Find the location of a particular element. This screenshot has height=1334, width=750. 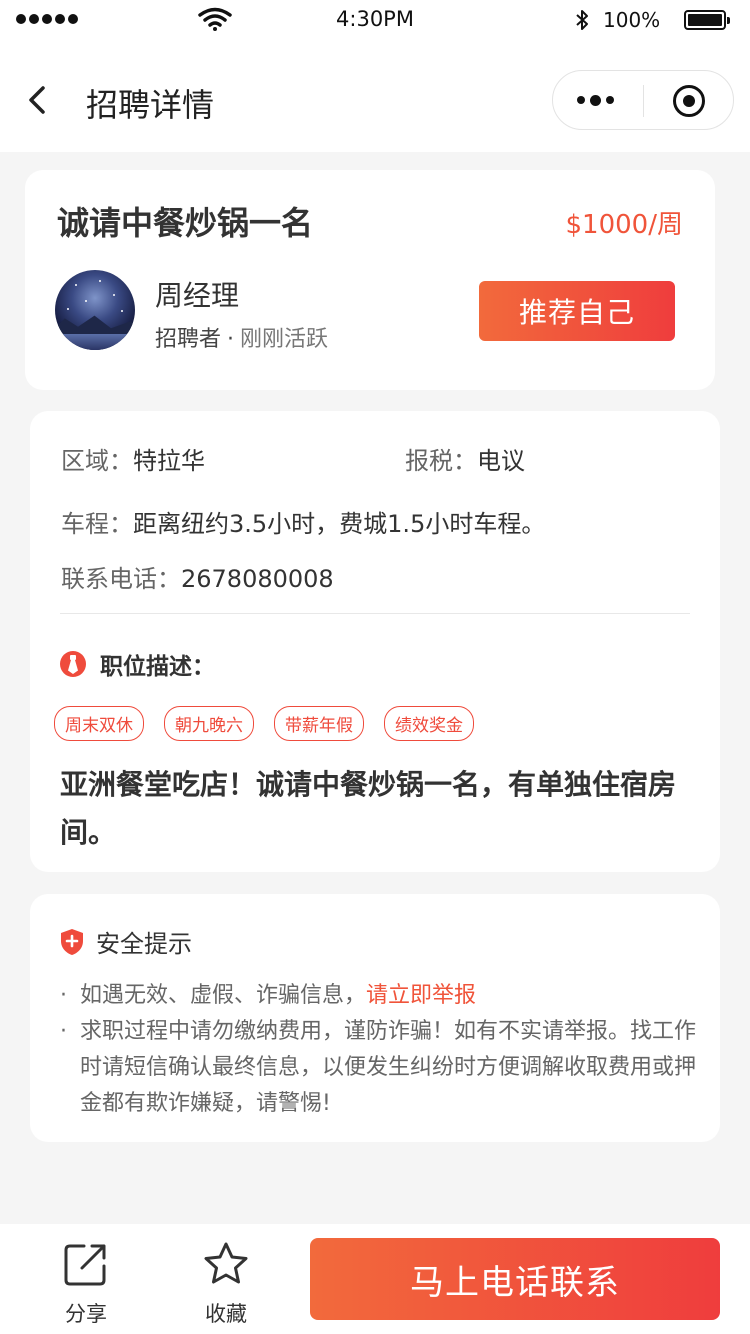

safety-heading-text: 安全提示 is located at coordinates (144, 944).